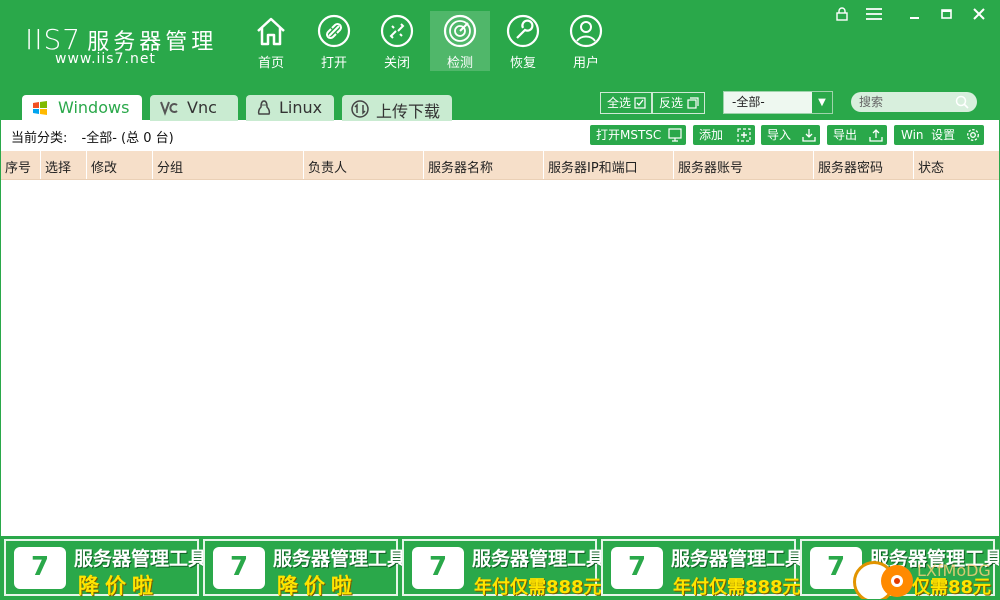 Image resolution: width=1000 pixels, height=600 pixels. What do you see at coordinates (121, 45) in the screenshot?
I see `logo: IIS7 服务器管理 www.iis7.net` at bounding box center [121, 45].